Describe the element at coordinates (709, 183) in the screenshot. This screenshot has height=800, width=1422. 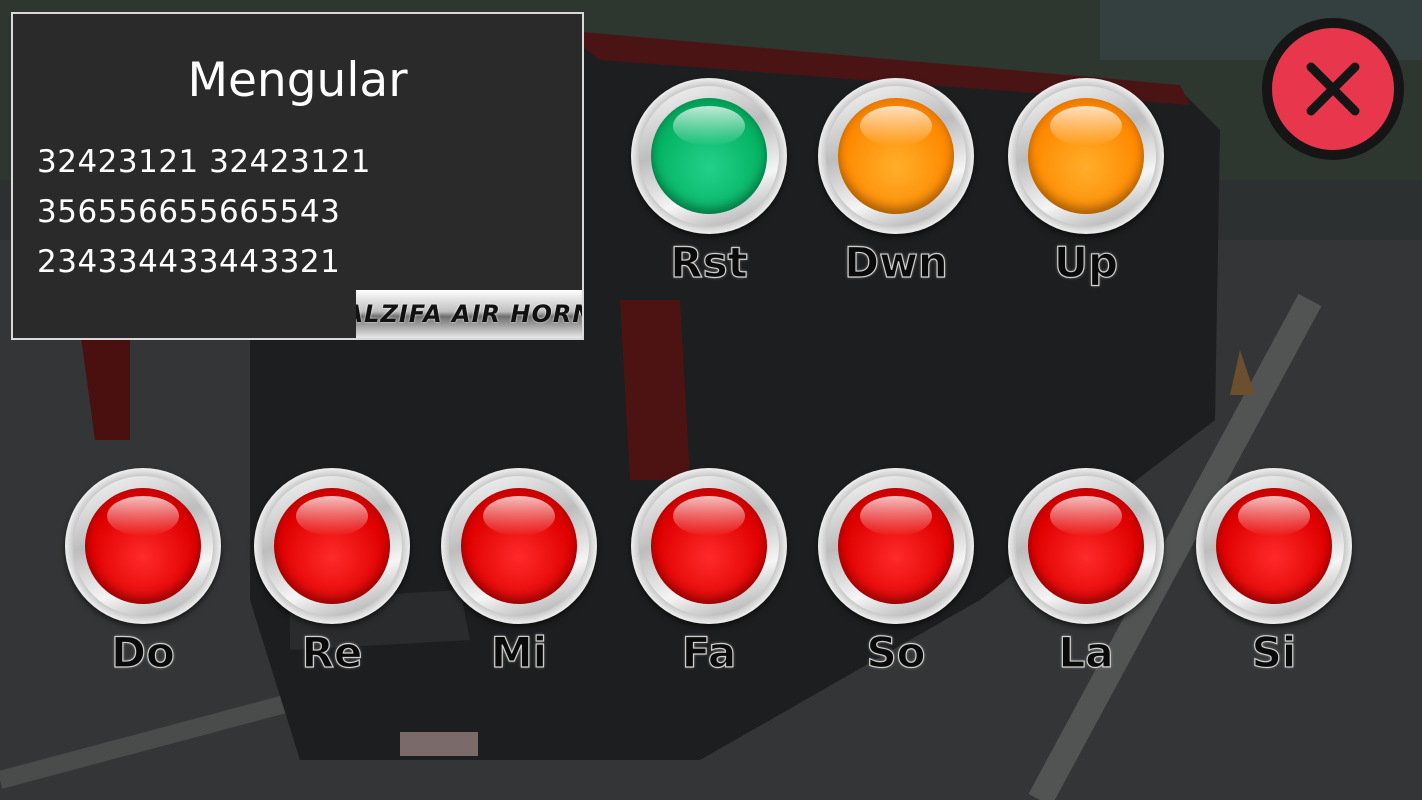
I see `reset-button: Rst` at that location.